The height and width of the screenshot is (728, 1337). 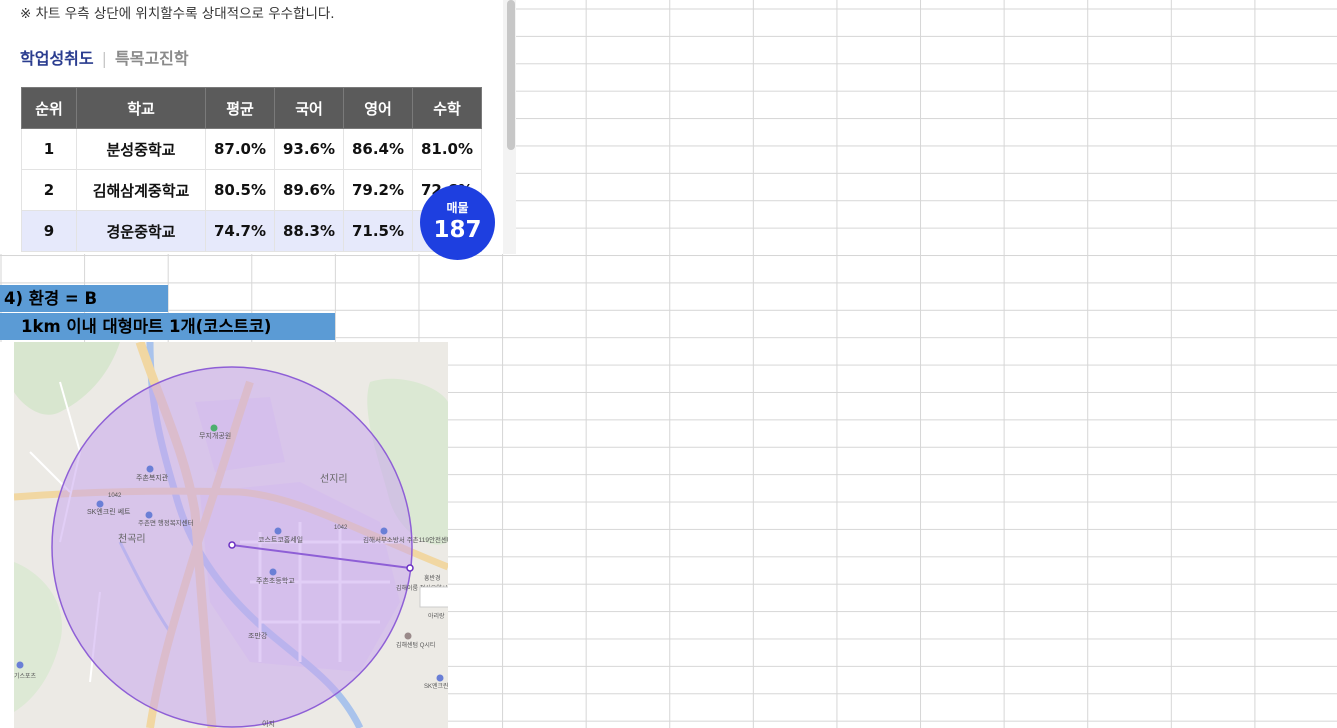 What do you see at coordinates (152, 477) in the screenshot?
I see `map-label-welfare: 주촌복지관` at bounding box center [152, 477].